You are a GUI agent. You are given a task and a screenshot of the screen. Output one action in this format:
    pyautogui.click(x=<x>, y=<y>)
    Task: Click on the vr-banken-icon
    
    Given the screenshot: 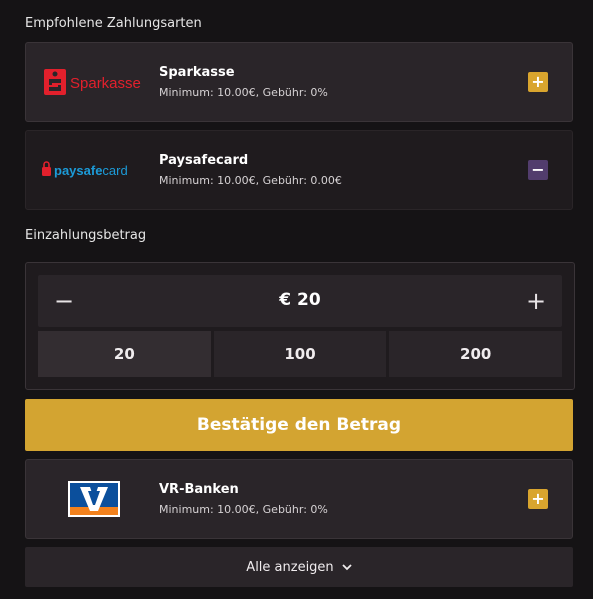 What is the action you would take?
    pyautogui.click(x=93, y=499)
    